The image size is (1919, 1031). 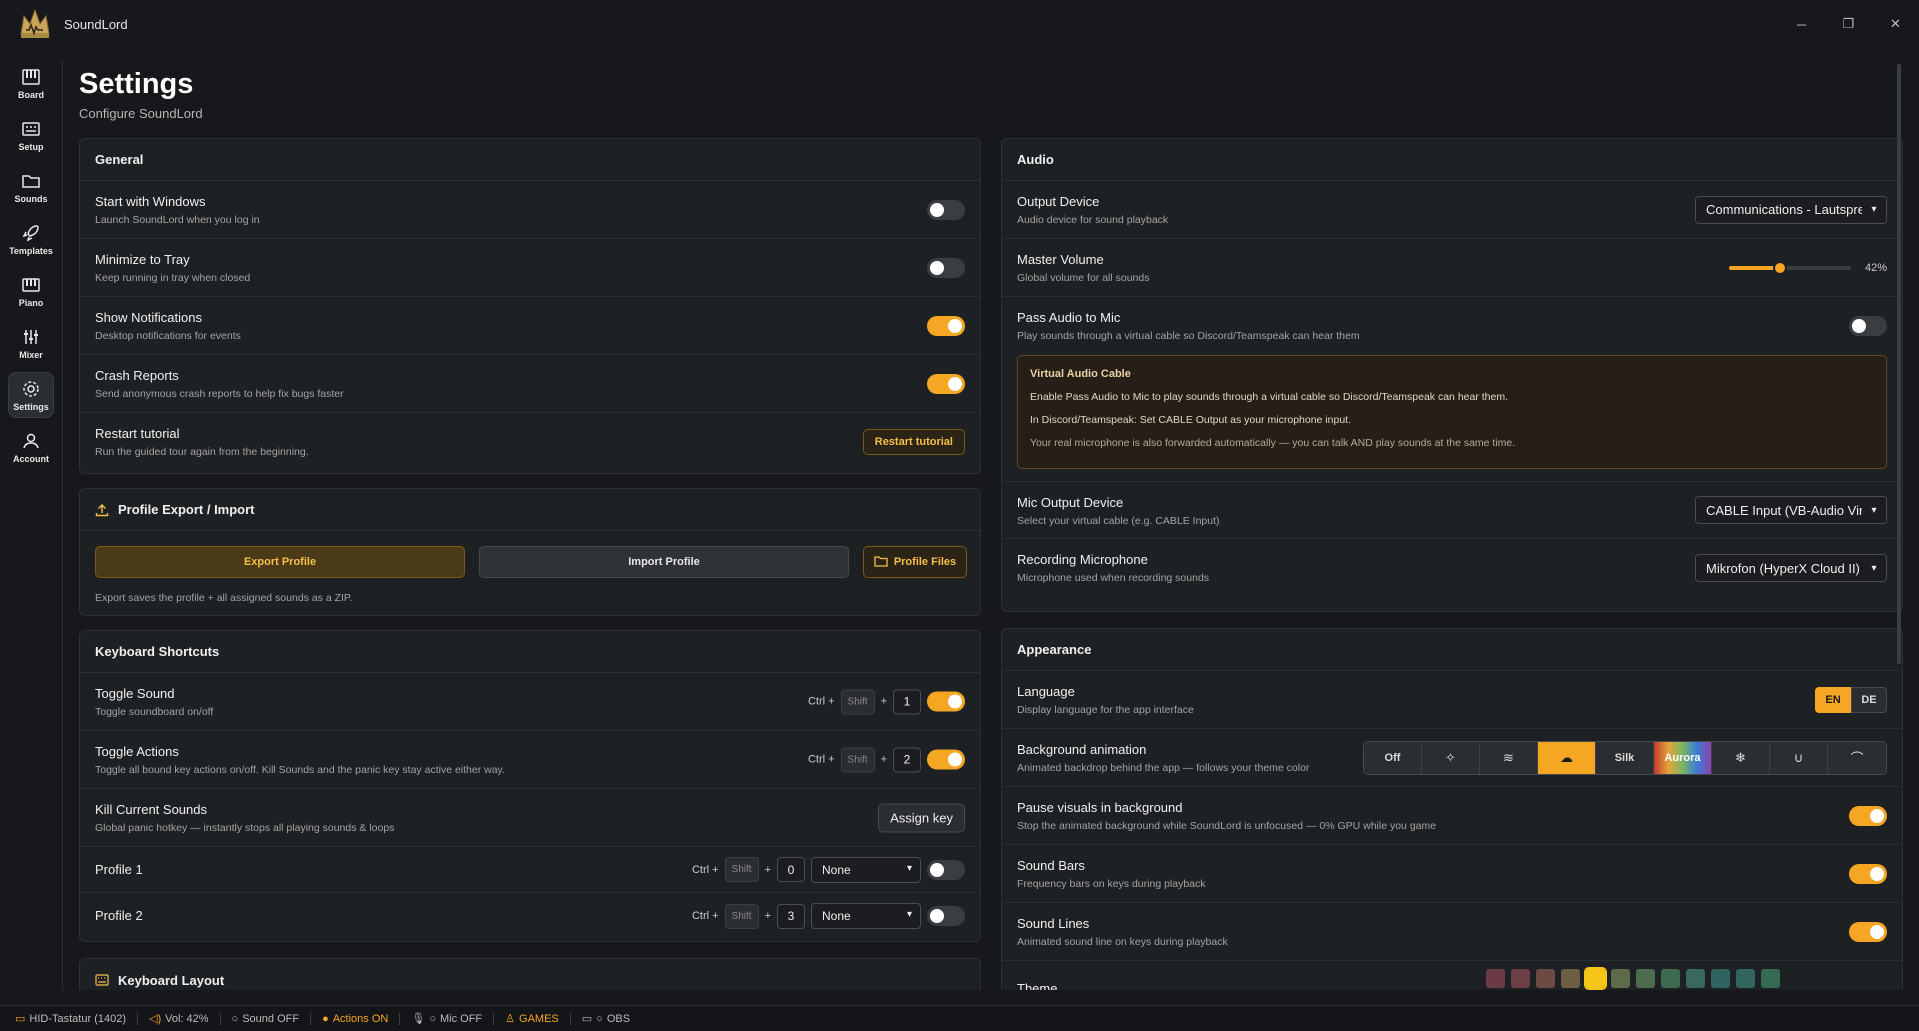 I want to click on mic-output-device-select: CABLE Input (VB-Audio Virtual Cable)▾, so click(x=1791, y=510).